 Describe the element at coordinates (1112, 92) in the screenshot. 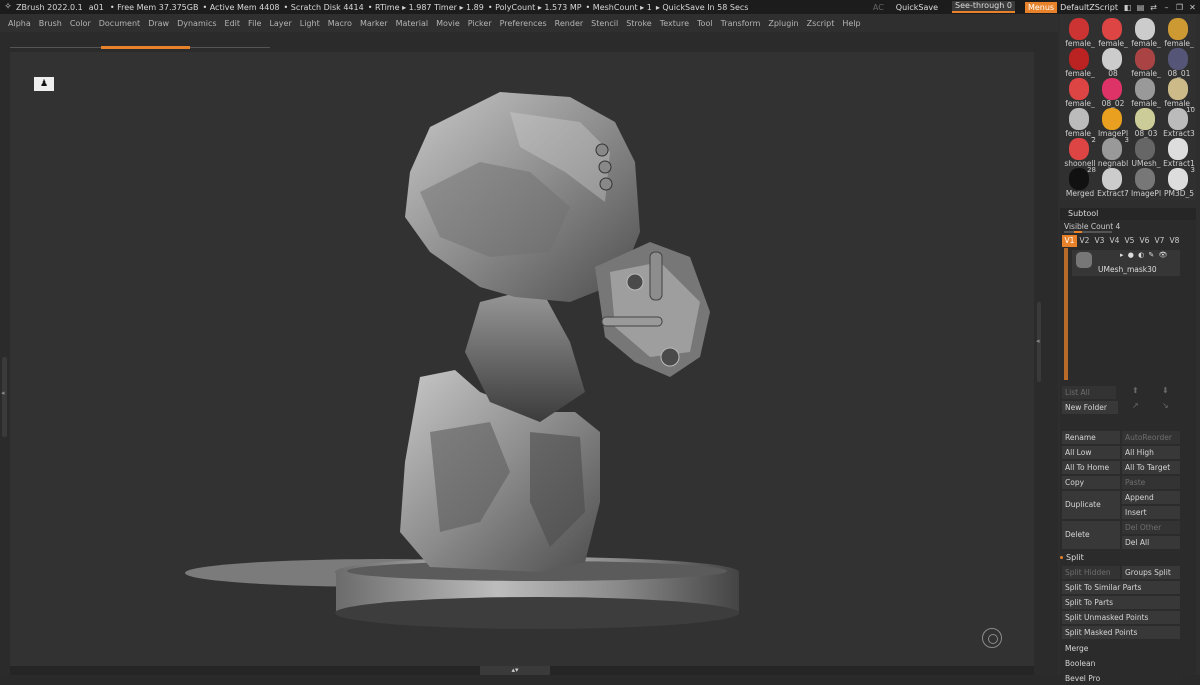

I see `tool-thumbnail: 08_02` at that location.